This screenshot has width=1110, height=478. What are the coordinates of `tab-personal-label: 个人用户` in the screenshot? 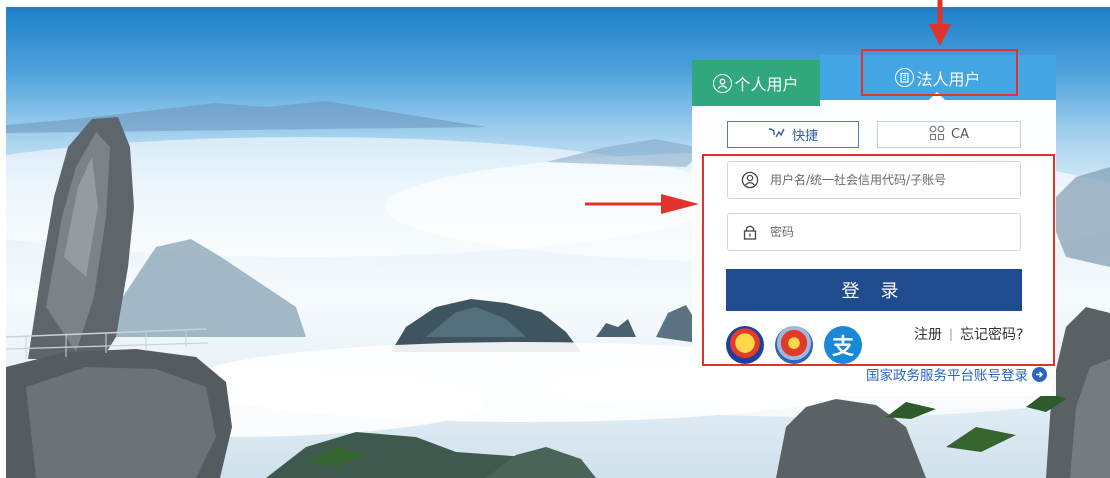 It's located at (766, 84).